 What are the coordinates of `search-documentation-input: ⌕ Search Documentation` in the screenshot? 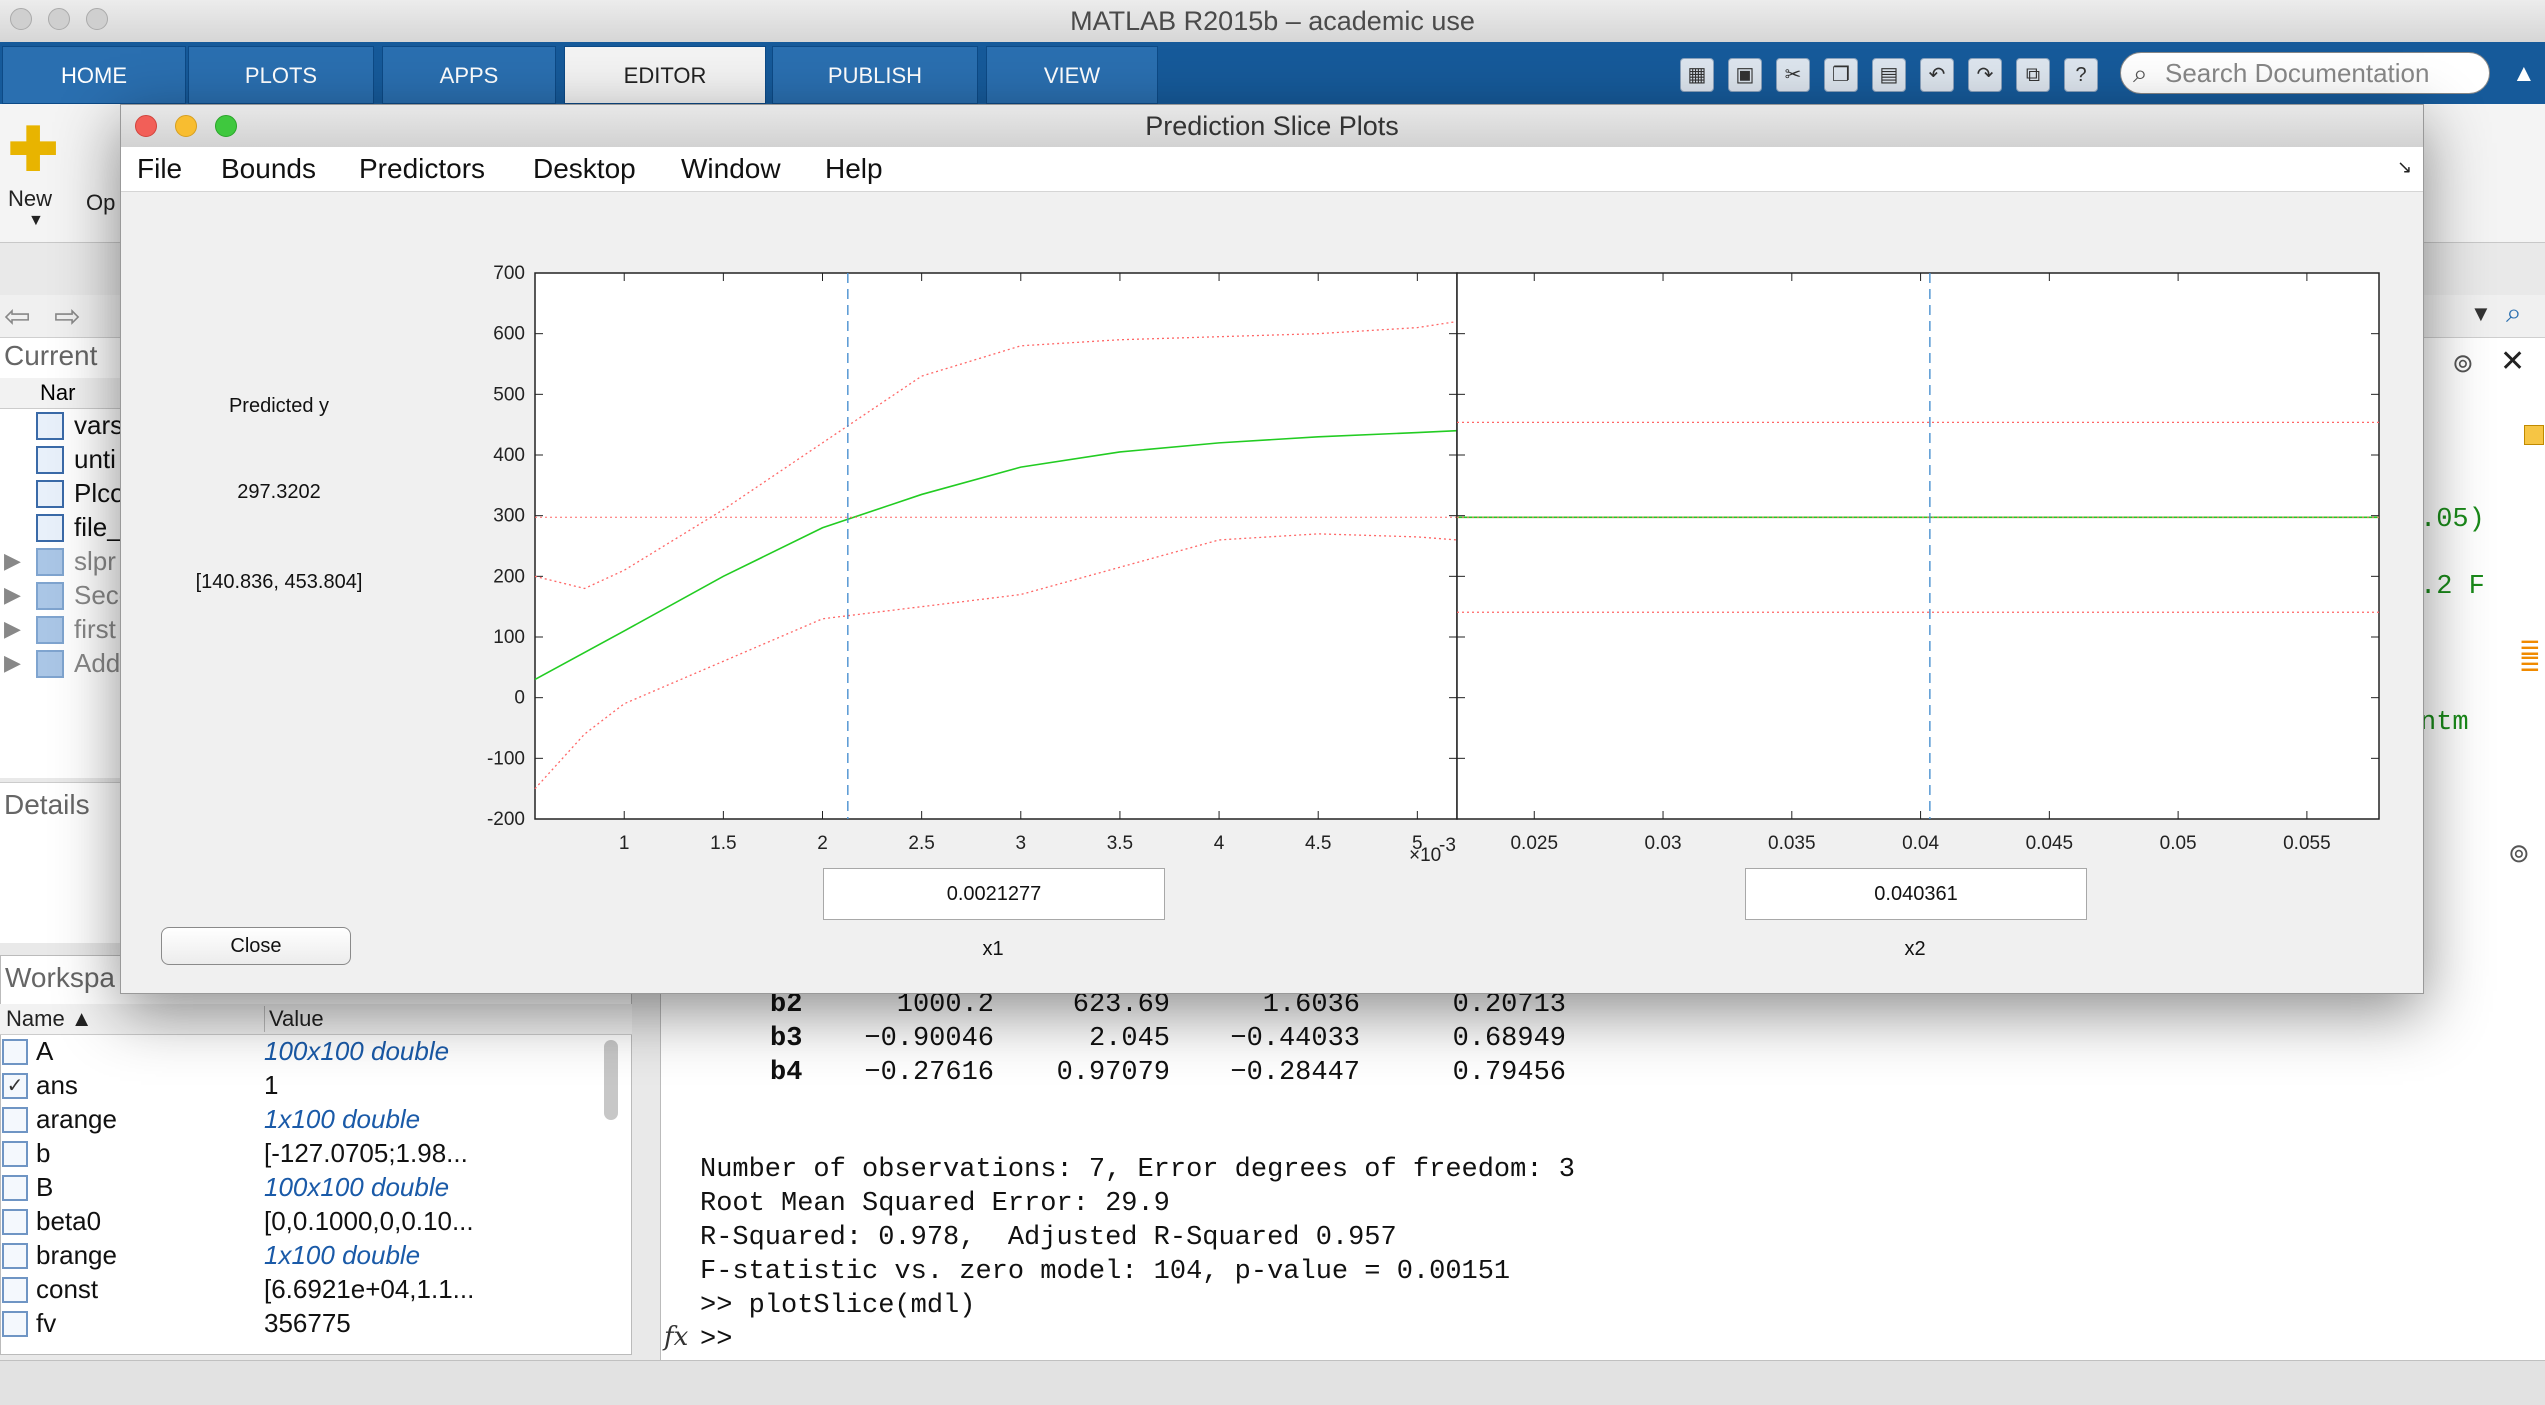 It's located at (2305, 73).